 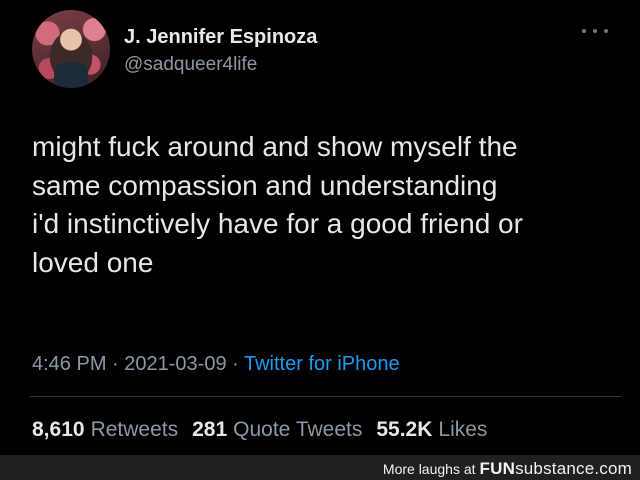 I want to click on tweet-text-line: loved one, so click(x=93, y=262).